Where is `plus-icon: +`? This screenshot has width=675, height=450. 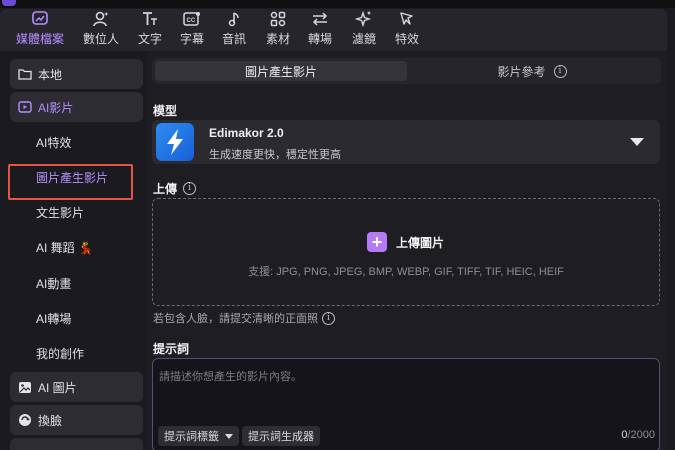
plus-icon: + is located at coordinates (377, 242).